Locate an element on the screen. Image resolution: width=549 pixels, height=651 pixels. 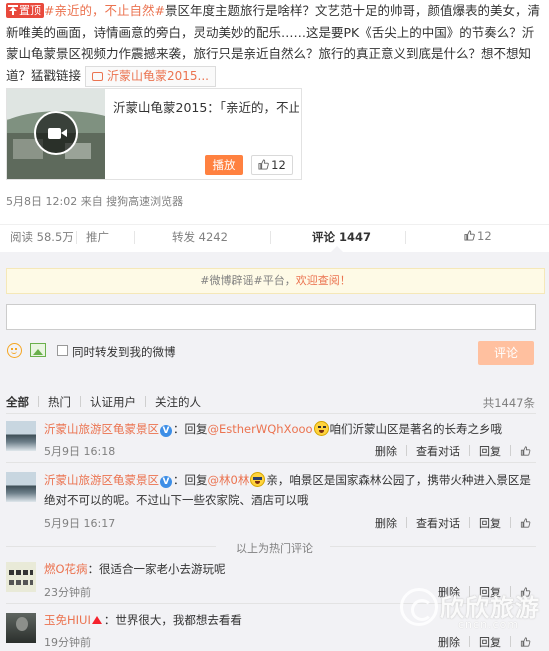
comment-time: 19分钟前 is located at coordinates (67, 642).